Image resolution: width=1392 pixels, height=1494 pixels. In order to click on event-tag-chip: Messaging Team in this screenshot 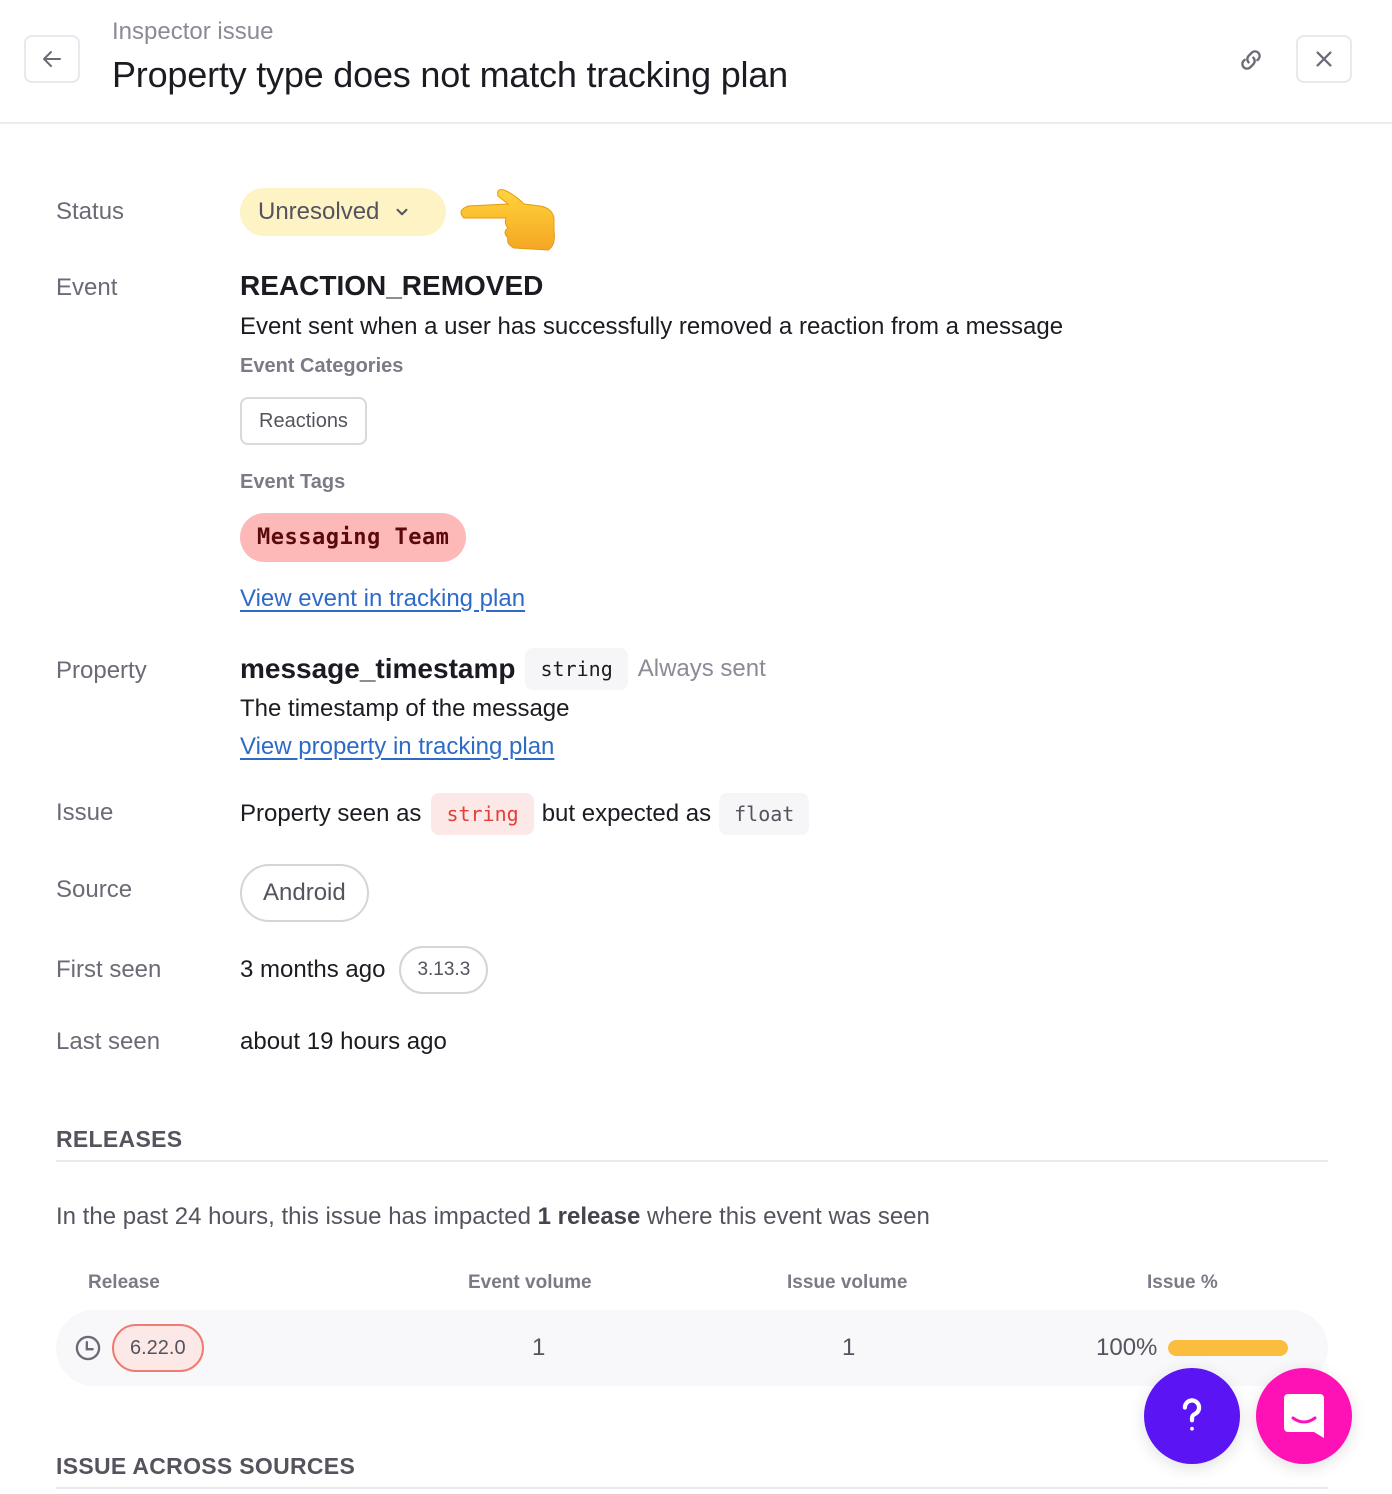, I will do `click(353, 537)`.